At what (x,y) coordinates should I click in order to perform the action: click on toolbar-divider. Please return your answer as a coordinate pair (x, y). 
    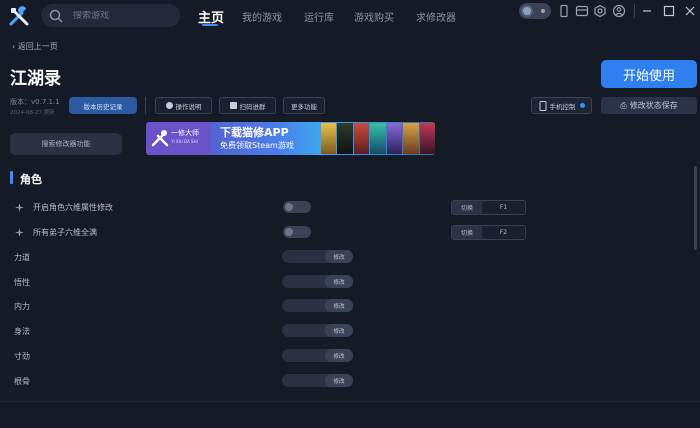
    Looking at the image, I should click on (145, 105).